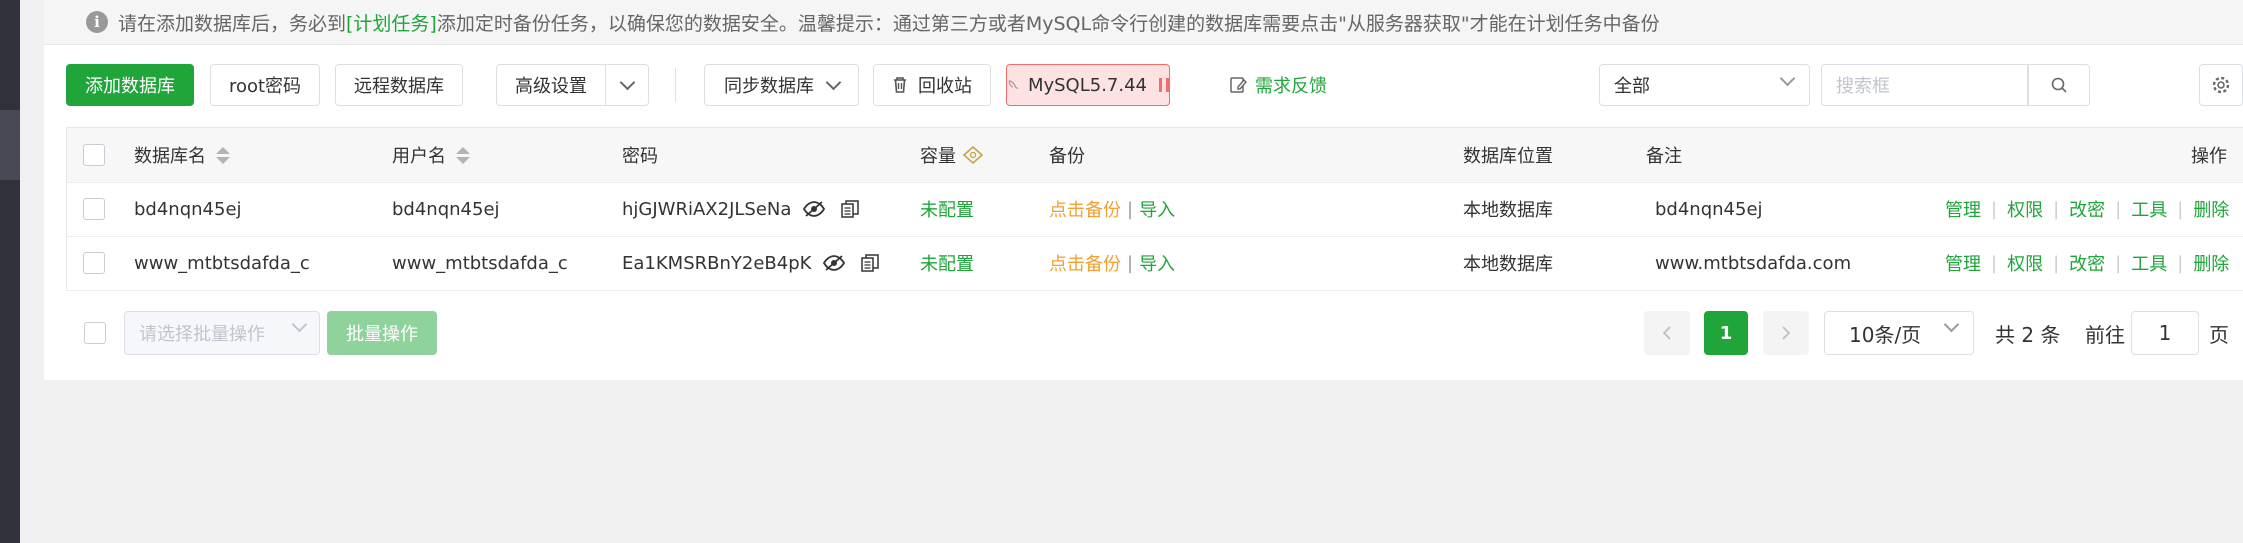 The image size is (2243, 543). What do you see at coordinates (1508, 264) in the screenshot?
I see `db-location: 本地数据库` at bounding box center [1508, 264].